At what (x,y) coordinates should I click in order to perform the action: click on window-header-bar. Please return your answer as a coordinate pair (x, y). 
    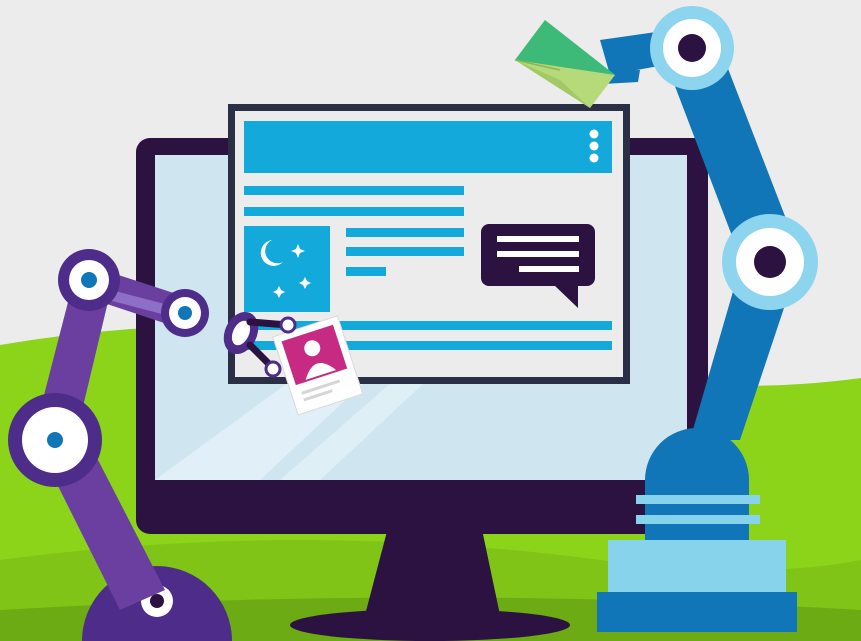
    Looking at the image, I should click on (428, 147).